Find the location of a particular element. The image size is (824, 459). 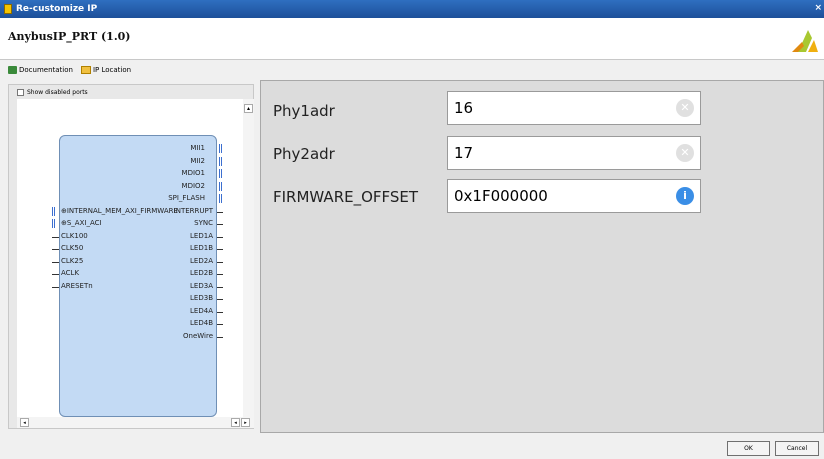

port-aresetn: ARESETn is located at coordinates (77, 286).